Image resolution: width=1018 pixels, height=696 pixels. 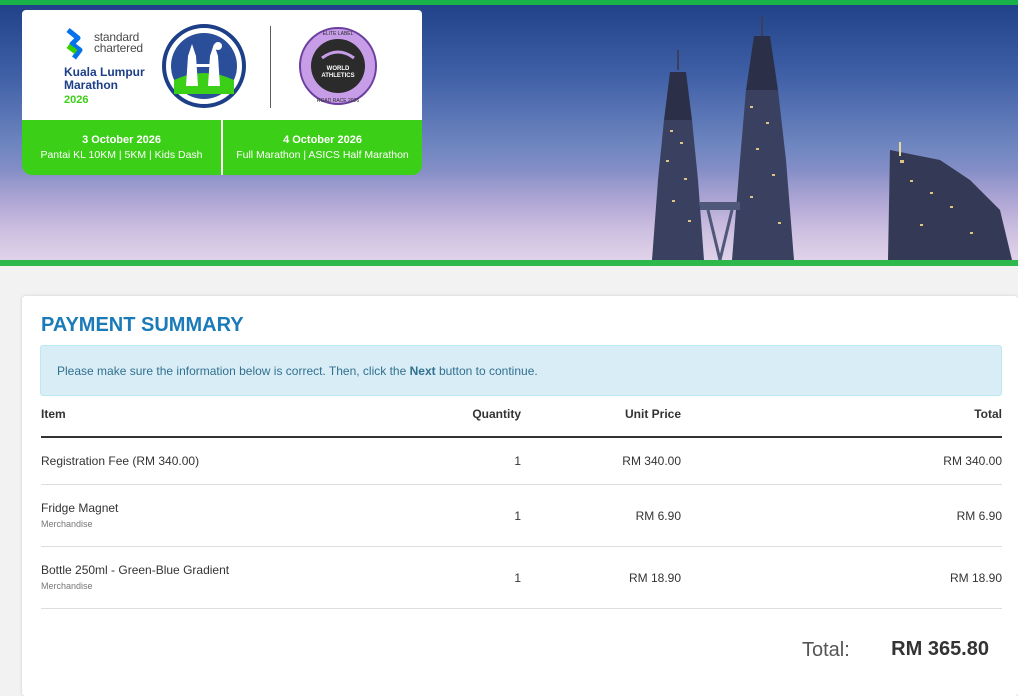 What do you see at coordinates (135, 570) in the screenshot?
I see `item-name: Bottle 250ml - Green-Blue Gradient` at bounding box center [135, 570].